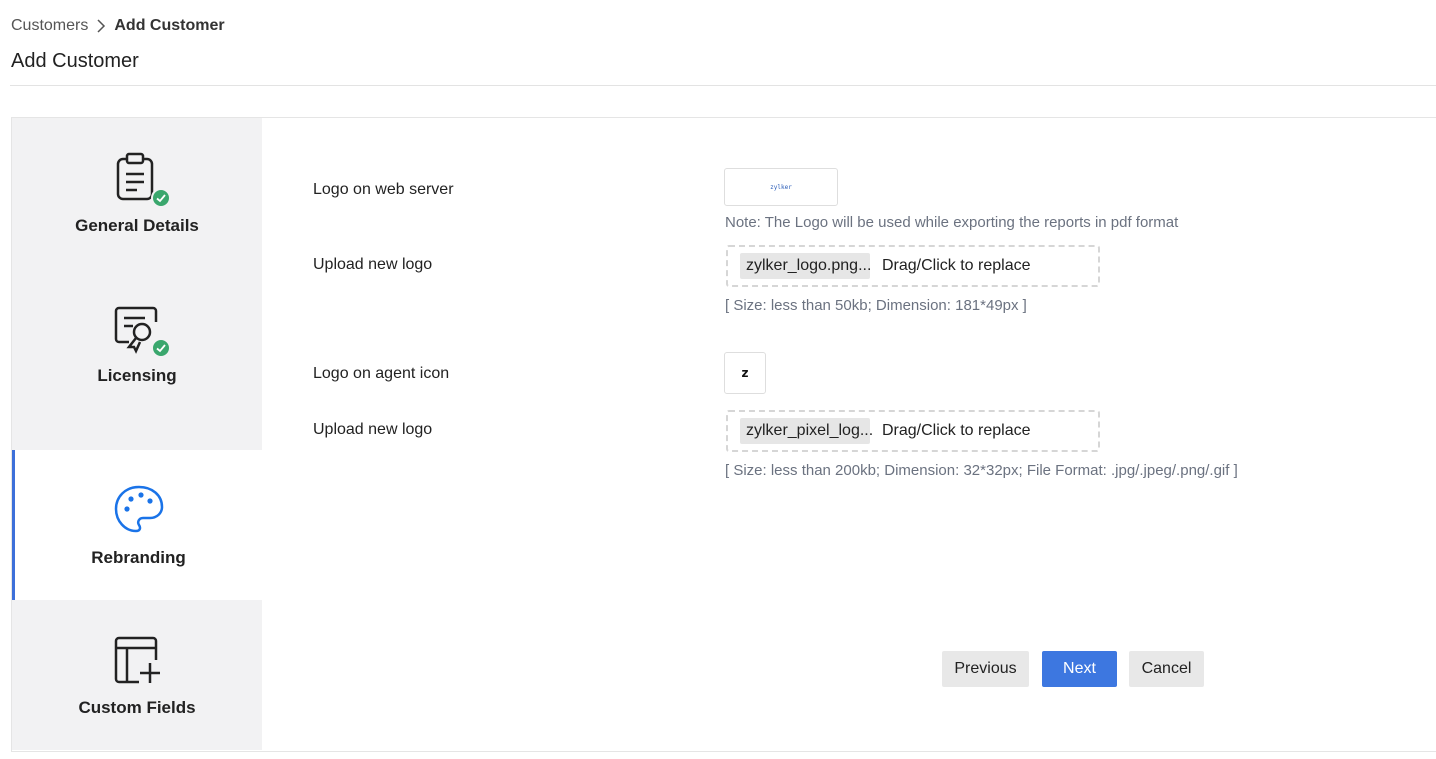 This screenshot has height=759, width=1436. Describe the element at coordinates (723, 85) in the screenshot. I see `header-divider` at that location.